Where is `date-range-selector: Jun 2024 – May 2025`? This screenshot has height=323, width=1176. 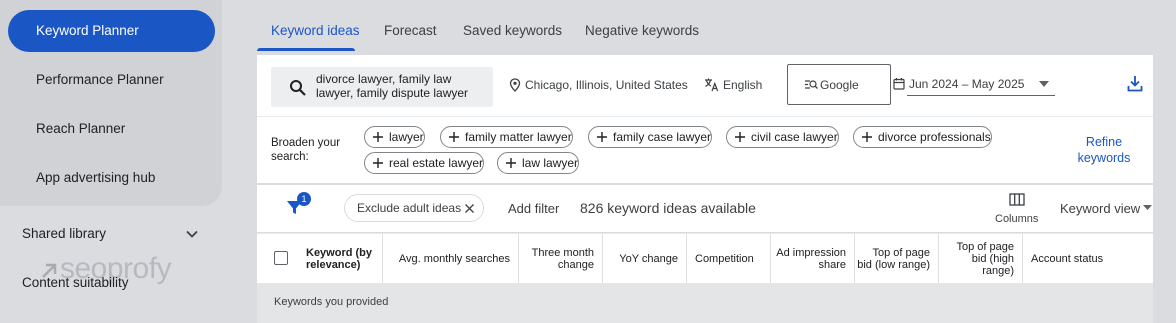
date-range-selector: Jun 2024 – May 2025 is located at coordinates (966, 84).